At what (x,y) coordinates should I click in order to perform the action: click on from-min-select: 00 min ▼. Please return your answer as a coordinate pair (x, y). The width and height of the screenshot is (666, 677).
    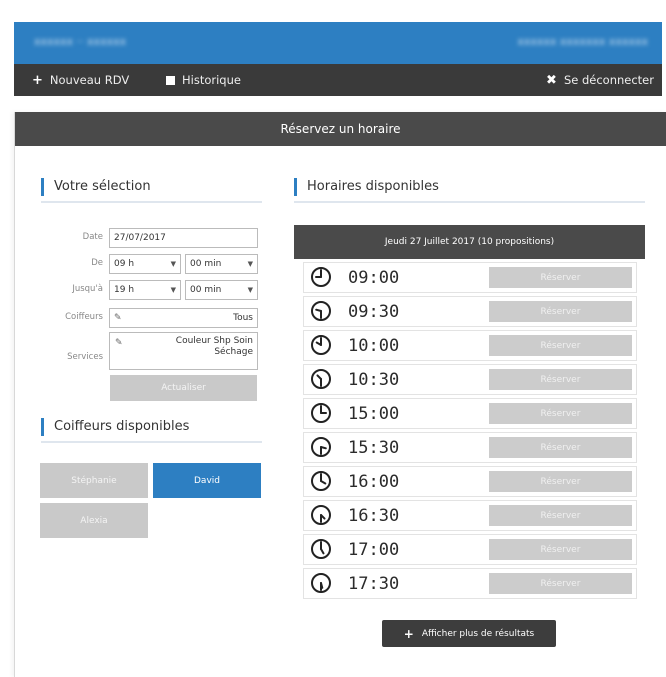
    Looking at the image, I should click on (221, 264).